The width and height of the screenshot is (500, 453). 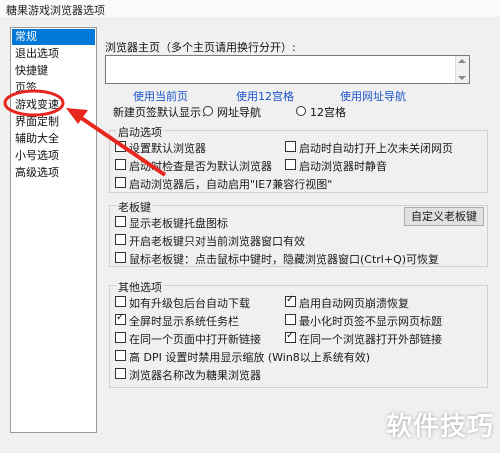 I want to click on cb-set-default-label: 设置默认浏览器, so click(x=167, y=148).